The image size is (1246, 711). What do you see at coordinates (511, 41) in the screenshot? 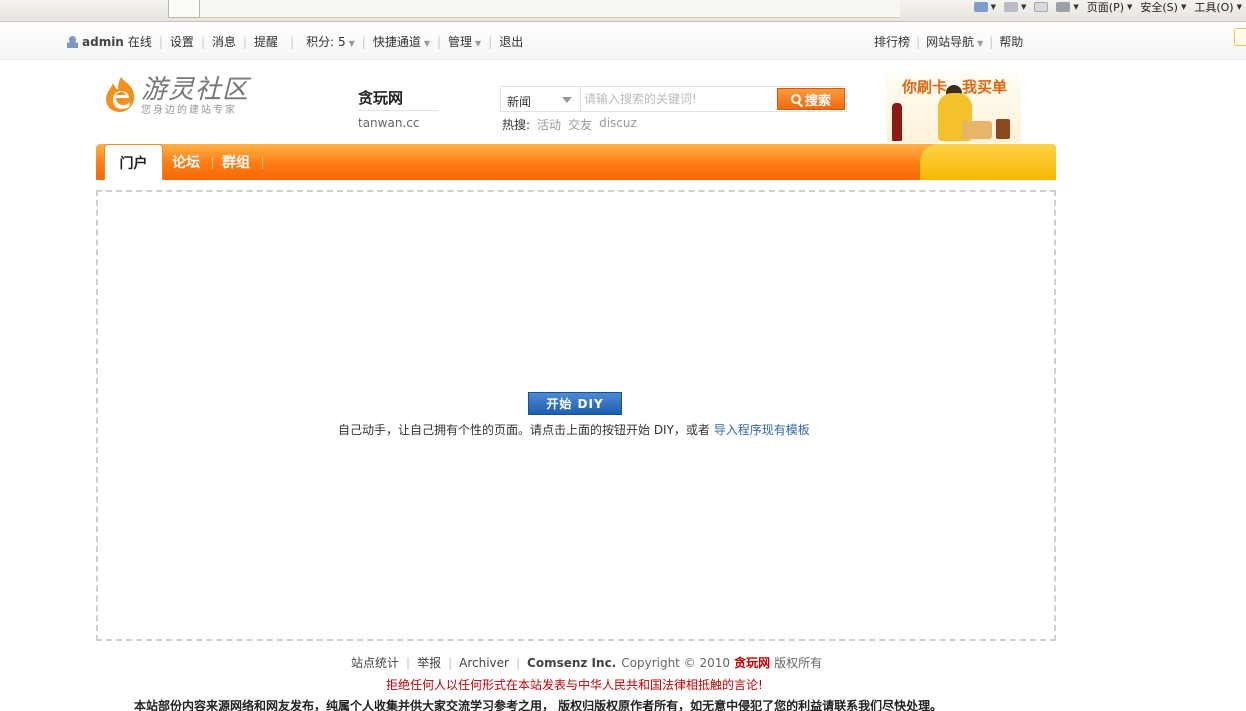
I see `logout-link: 退出` at bounding box center [511, 41].